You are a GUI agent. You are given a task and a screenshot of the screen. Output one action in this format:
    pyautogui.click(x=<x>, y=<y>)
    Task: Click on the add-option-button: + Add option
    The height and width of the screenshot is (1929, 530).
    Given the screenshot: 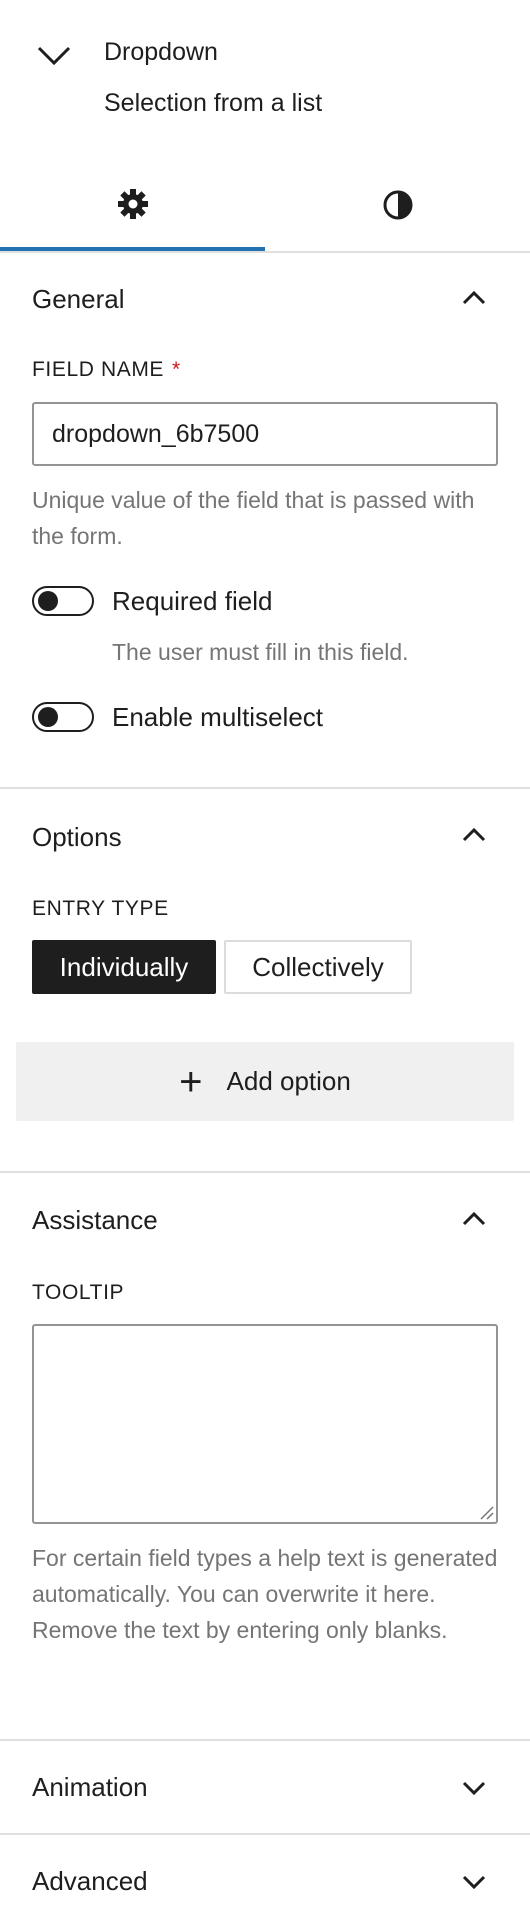 What is the action you would take?
    pyautogui.click(x=265, y=1081)
    